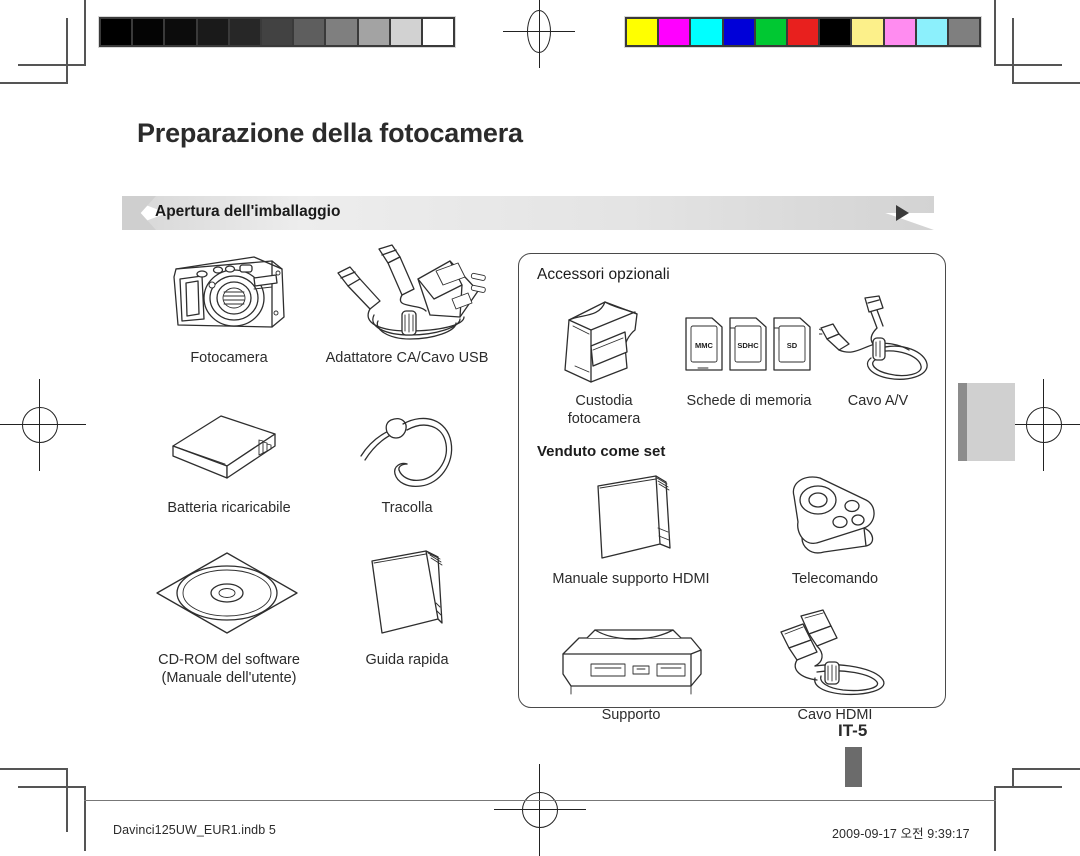 Image resolution: width=1080 pixels, height=856 pixels. What do you see at coordinates (604, 340) in the screenshot?
I see `camera-case-icon` at bounding box center [604, 340].